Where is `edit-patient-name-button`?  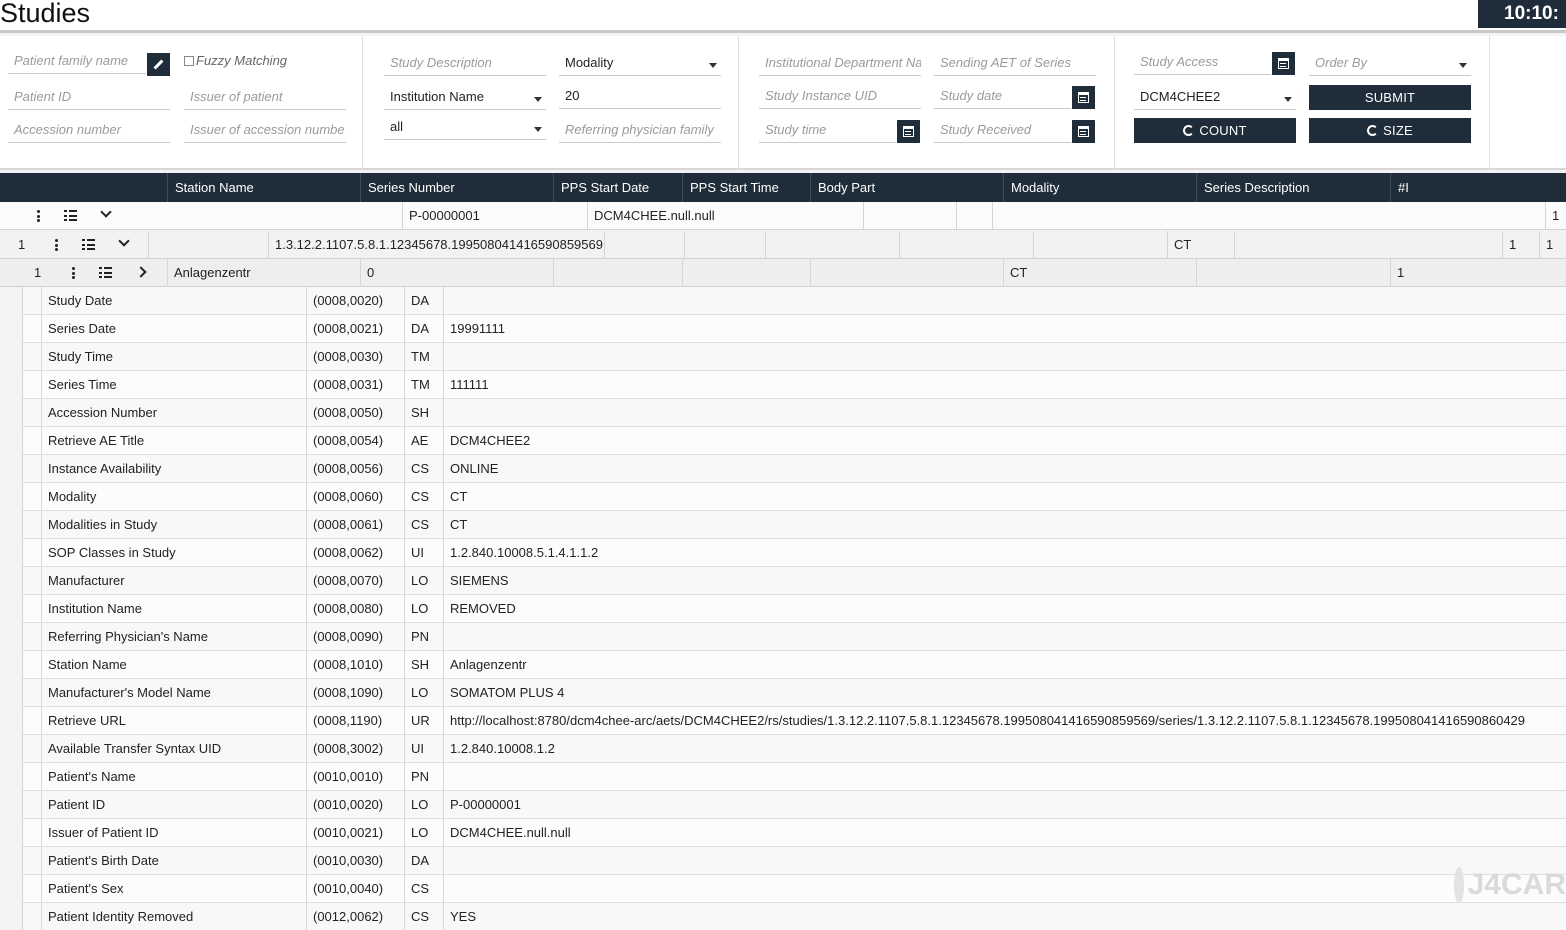 edit-patient-name-button is located at coordinates (158, 64).